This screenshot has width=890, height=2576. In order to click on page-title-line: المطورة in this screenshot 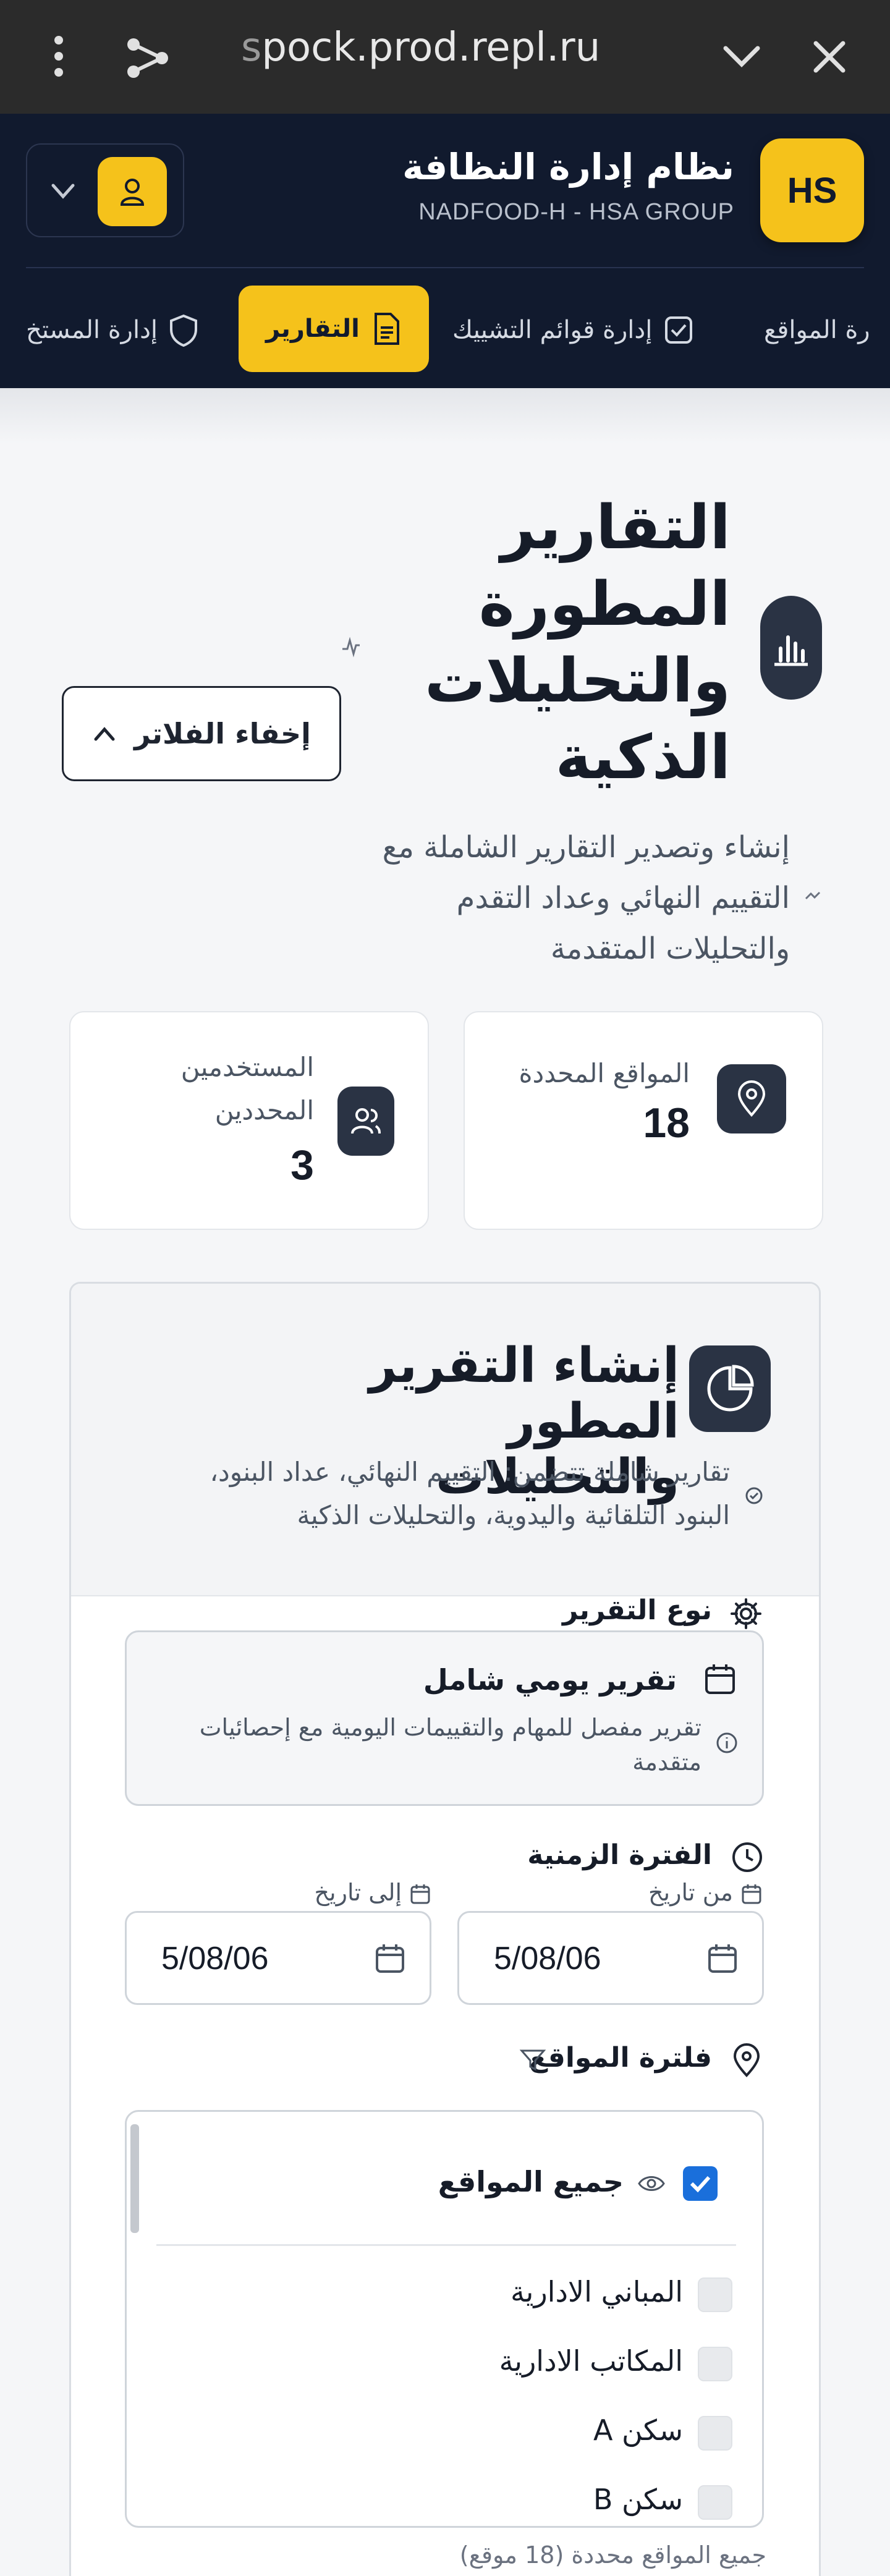, I will do `click(604, 604)`.